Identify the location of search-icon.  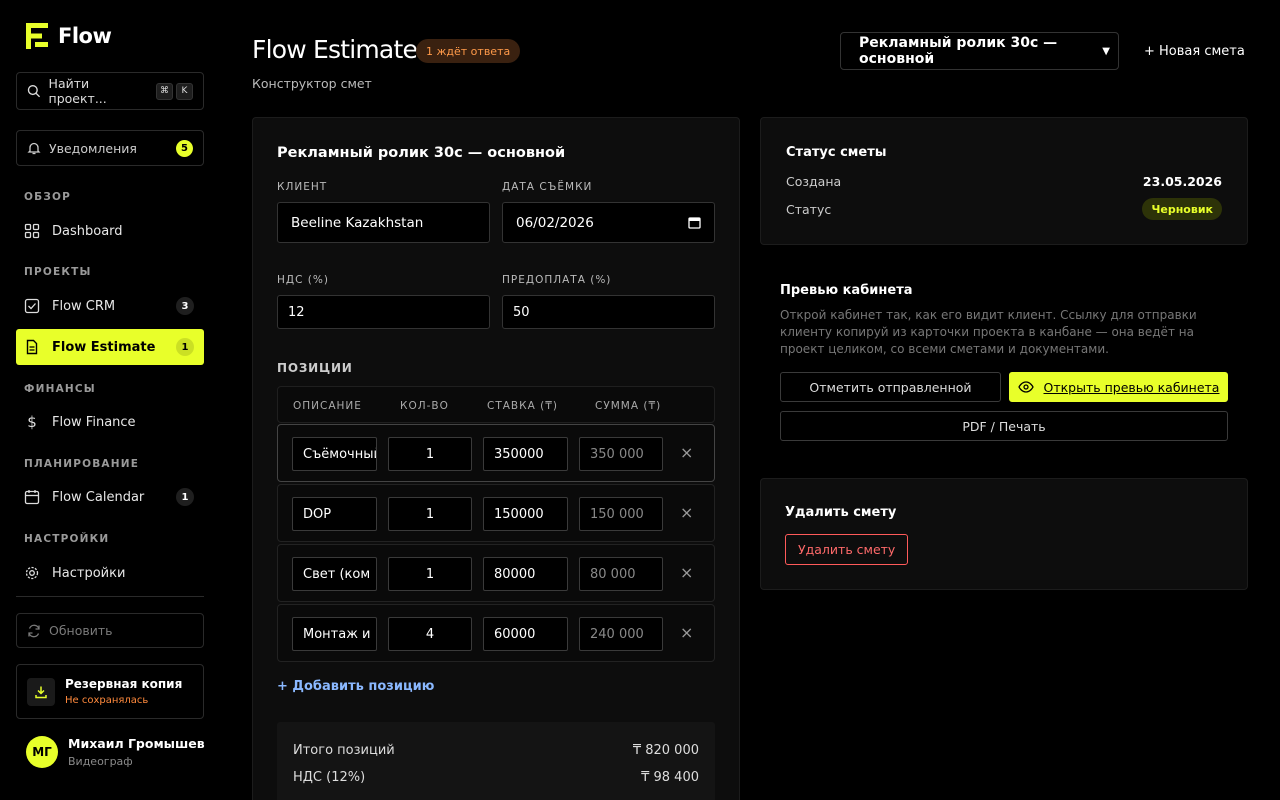
(34, 91).